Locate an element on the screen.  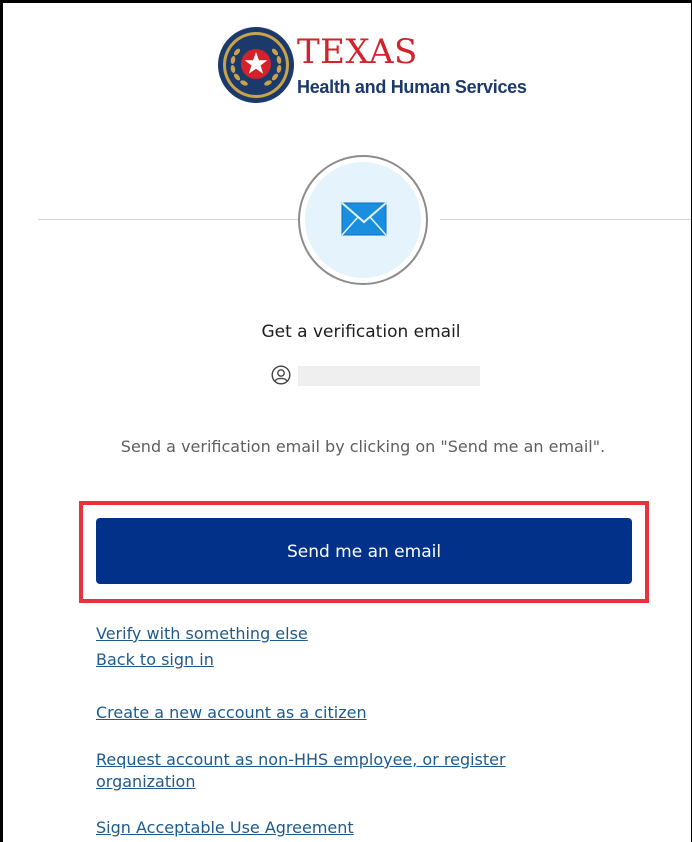
factor-icon-background is located at coordinates (363, 220).